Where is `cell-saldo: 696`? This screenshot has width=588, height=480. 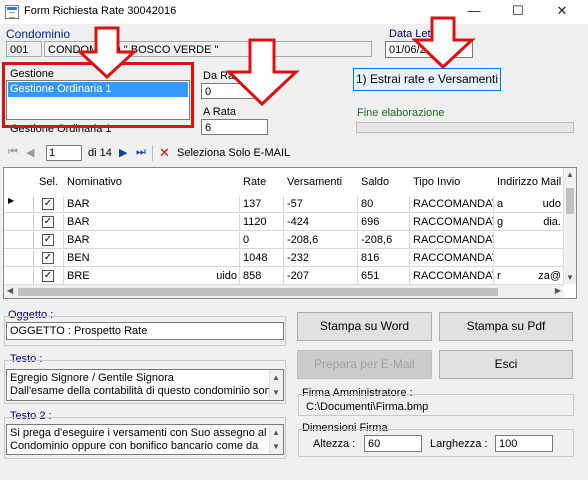 cell-saldo: 696 is located at coordinates (384, 222).